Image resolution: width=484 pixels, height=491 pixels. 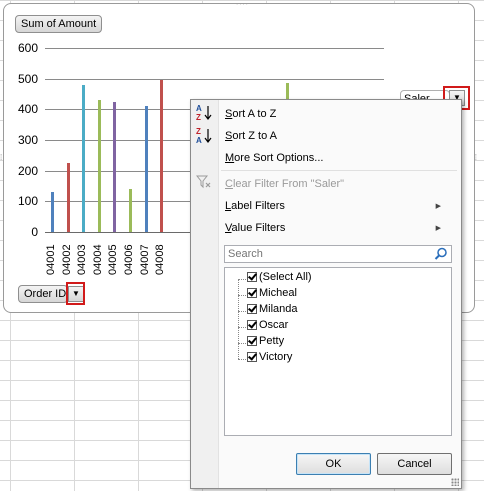 What do you see at coordinates (441, 254) in the screenshot?
I see `search-icon` at bounding box center [441, 254].